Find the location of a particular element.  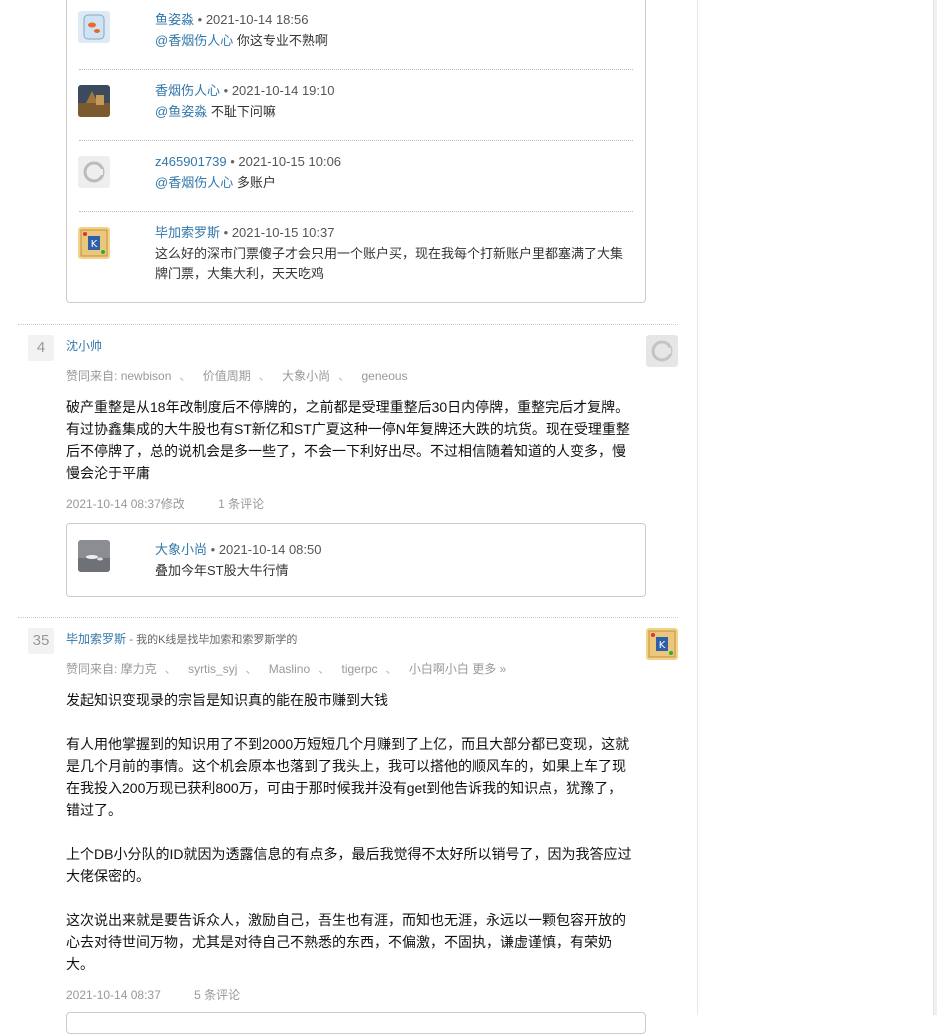

comment-author-link: z465901739 is located at coordinates (191, 161).